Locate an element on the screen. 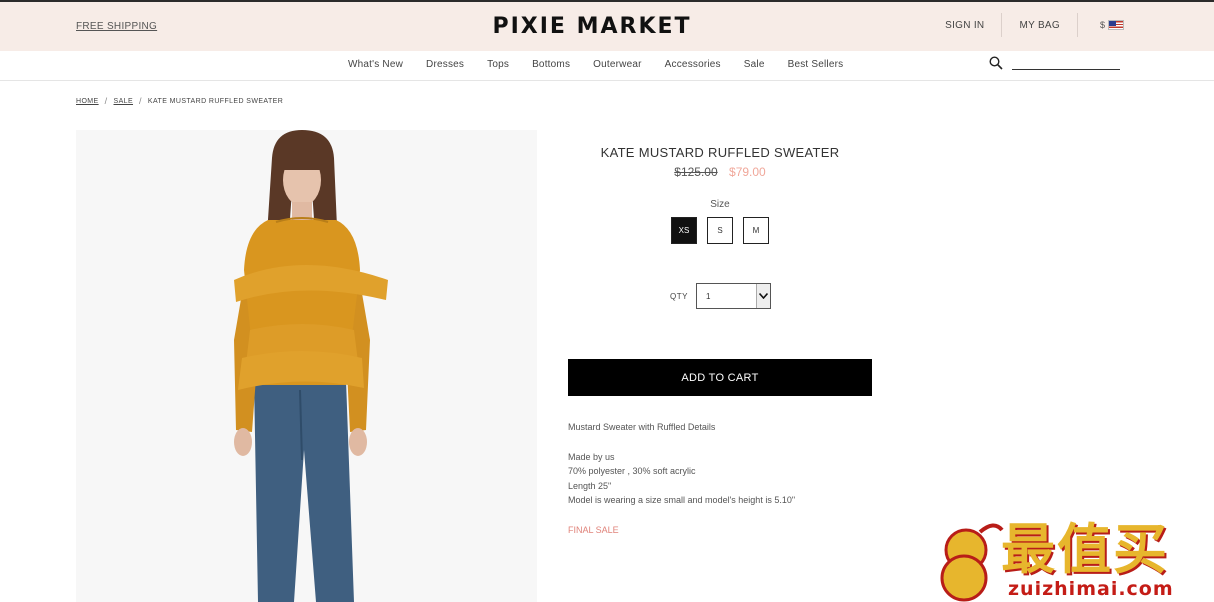 Image resolution: width=1214 pixels, height=602 pixels. nav-item-whats-new: What's New is located at coordinates (375, 64).